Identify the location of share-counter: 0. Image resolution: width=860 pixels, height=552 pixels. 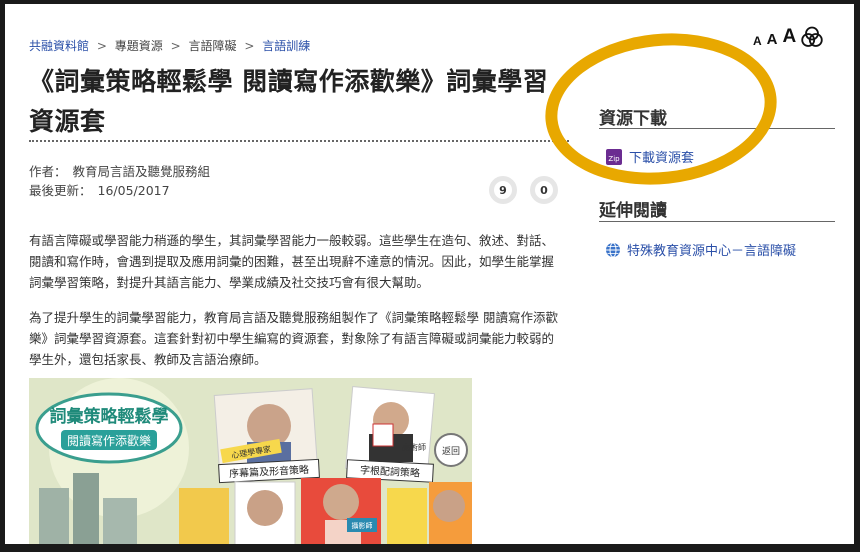
(544, 190).